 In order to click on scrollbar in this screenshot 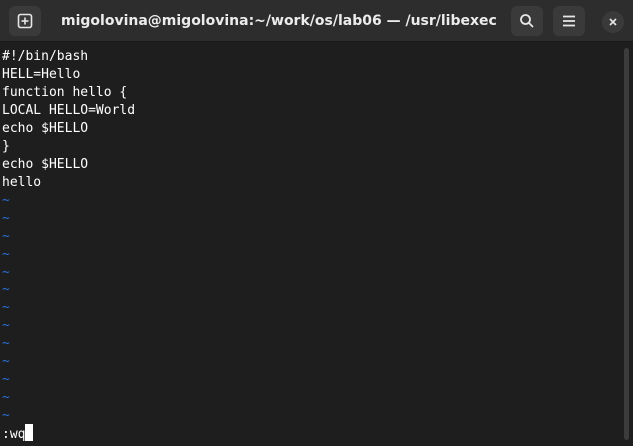, I will do `click(626, 244)`.